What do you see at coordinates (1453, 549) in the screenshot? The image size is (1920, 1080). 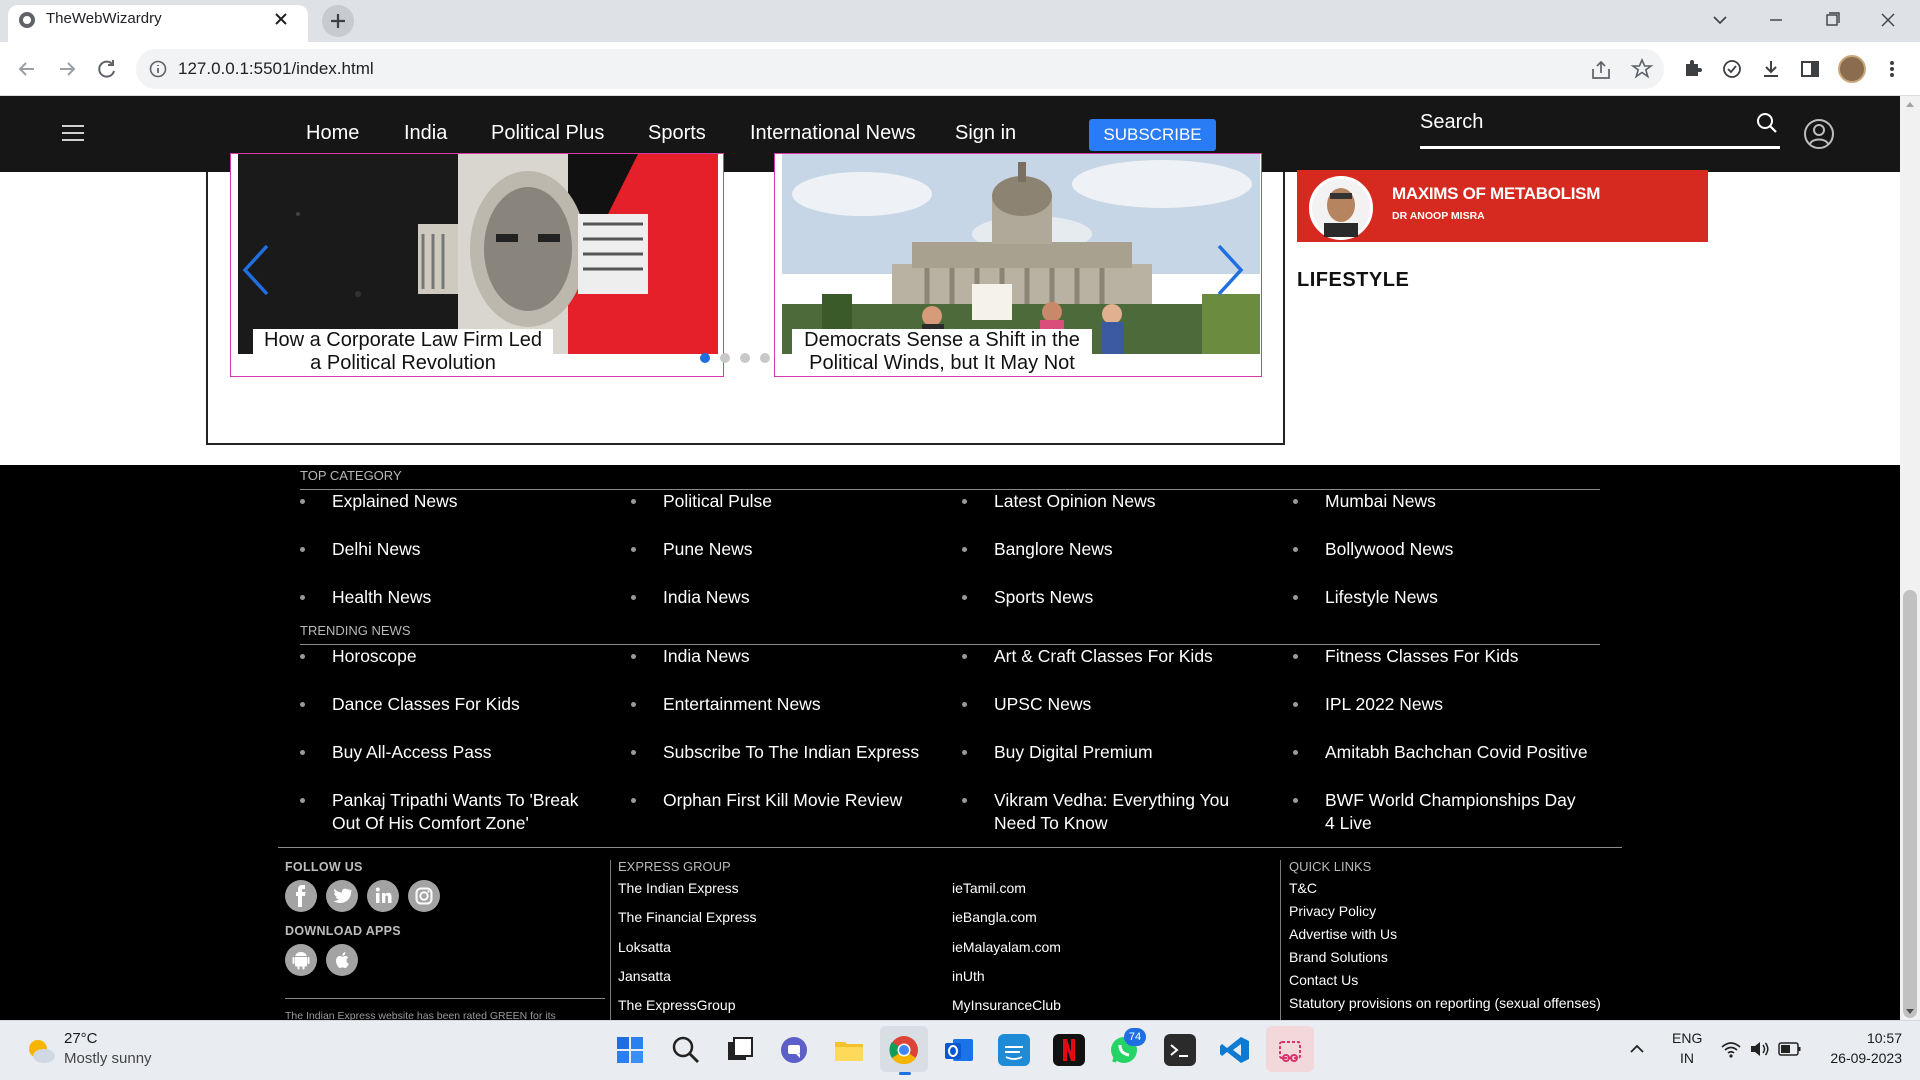 I see `footer-link: Bollywood News` at bounding box center [1453, 549].